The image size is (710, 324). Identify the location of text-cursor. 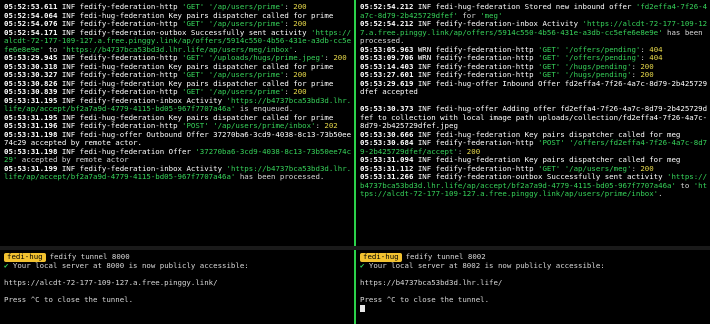
(362, 308).